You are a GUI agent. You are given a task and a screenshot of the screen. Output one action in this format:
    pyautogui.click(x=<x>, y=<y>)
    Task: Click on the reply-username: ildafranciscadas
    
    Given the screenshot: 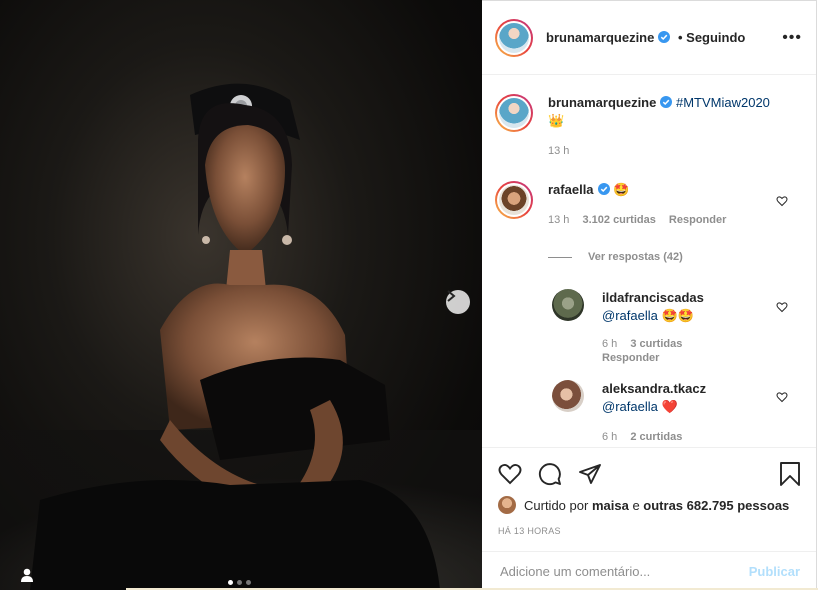 What is the action you would take?
    pyautogui.click(x=653, y=297)
    